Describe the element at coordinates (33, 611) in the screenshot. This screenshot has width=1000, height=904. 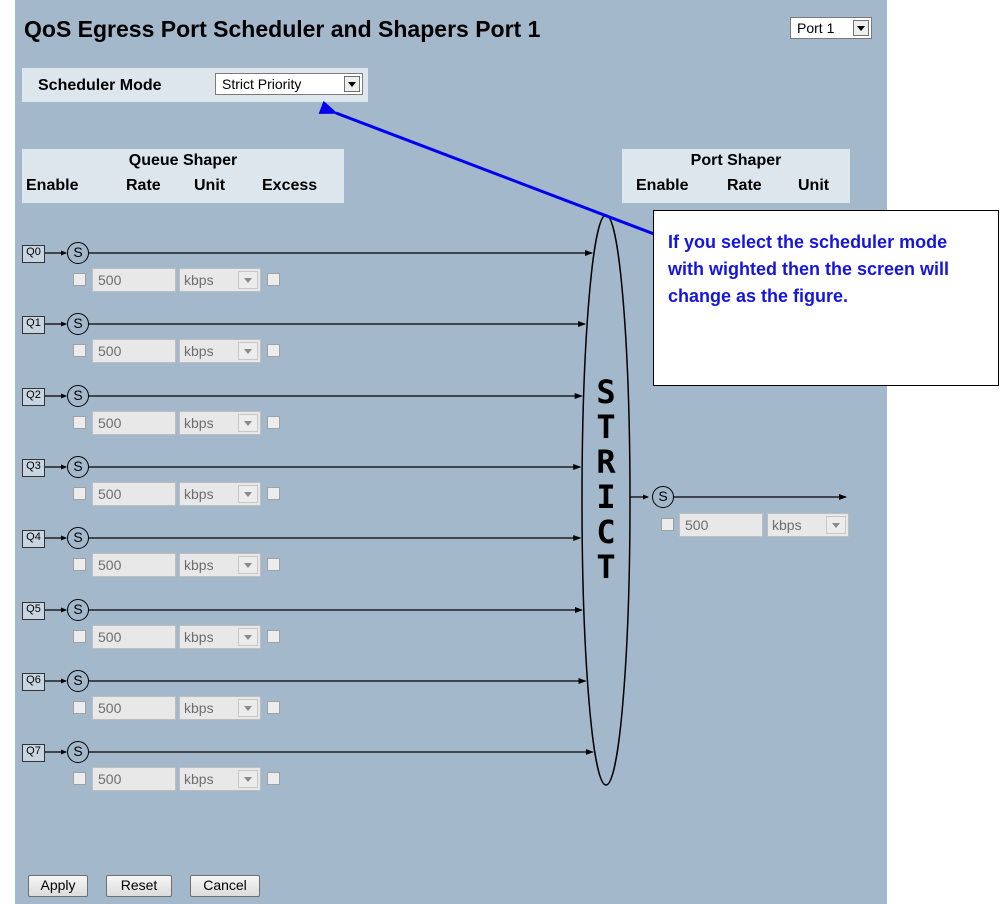
I see `queue-label: Q5` at that location.